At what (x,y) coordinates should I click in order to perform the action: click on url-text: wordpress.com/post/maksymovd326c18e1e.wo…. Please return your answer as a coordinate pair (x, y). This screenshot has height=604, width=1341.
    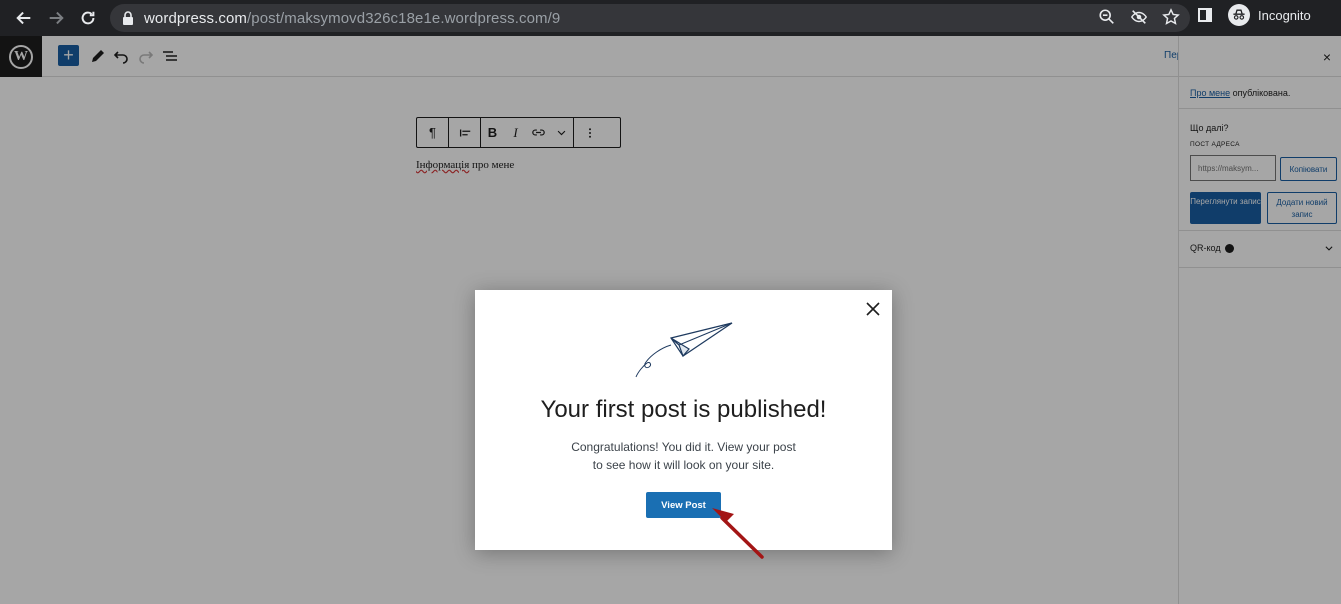
    Looking at the image, I should click on (352, 18).